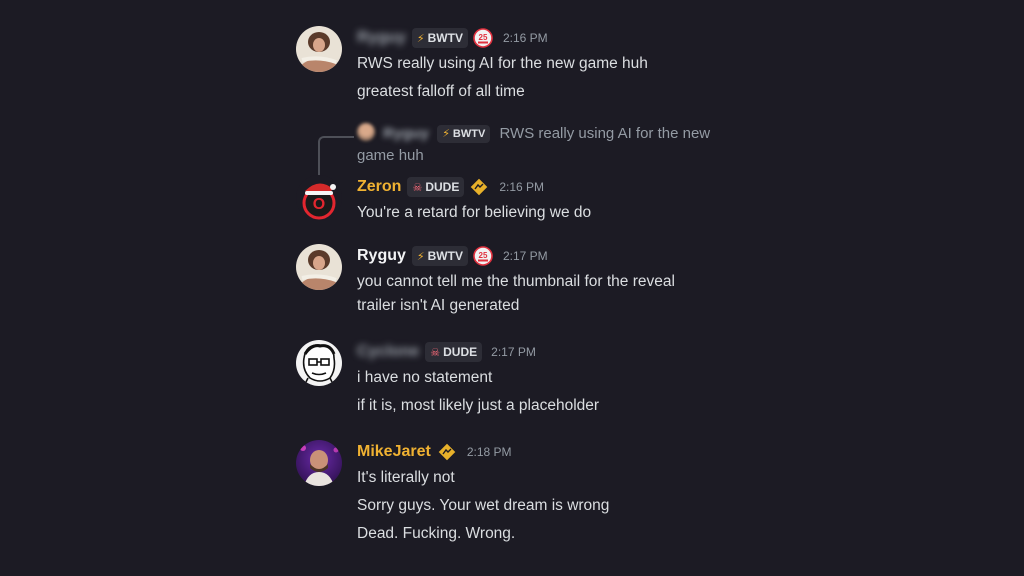  Describe the element at coordinates (379, 187) in the screenshot. I see `username: Zeron` at that location.